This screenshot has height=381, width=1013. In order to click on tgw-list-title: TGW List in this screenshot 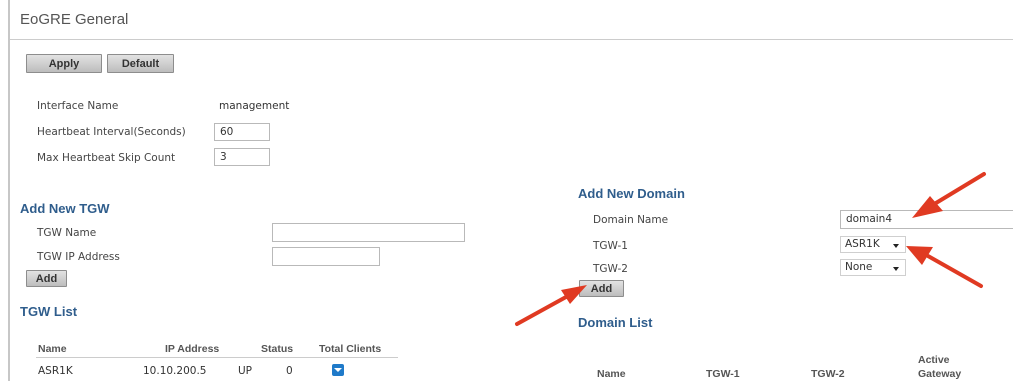, I will do `click(49, 311)`.